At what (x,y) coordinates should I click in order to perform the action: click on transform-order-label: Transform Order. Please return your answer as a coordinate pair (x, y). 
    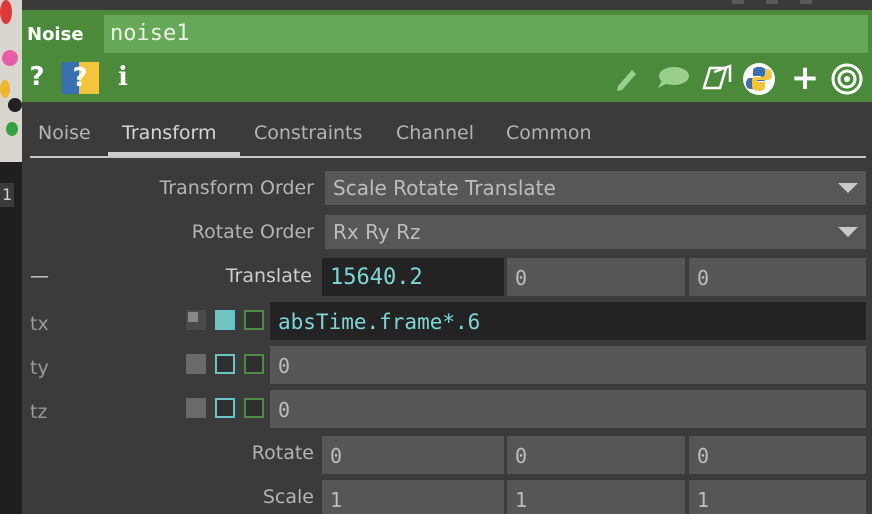
    Looking at the image, I should click on (236, 188).